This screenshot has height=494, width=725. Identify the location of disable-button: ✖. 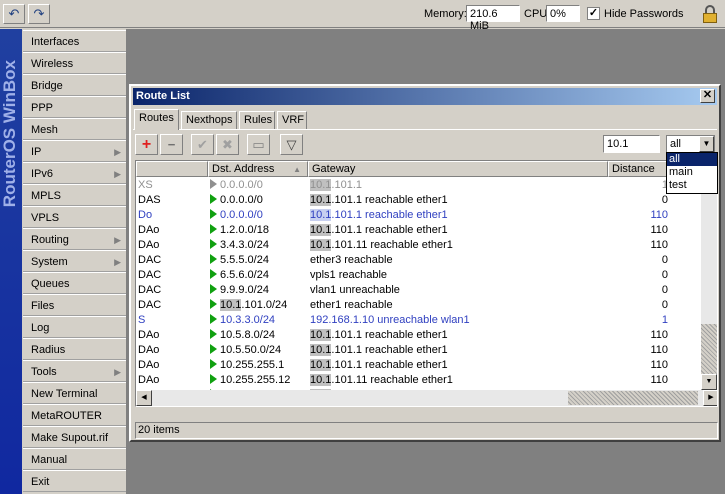
(227, 144).